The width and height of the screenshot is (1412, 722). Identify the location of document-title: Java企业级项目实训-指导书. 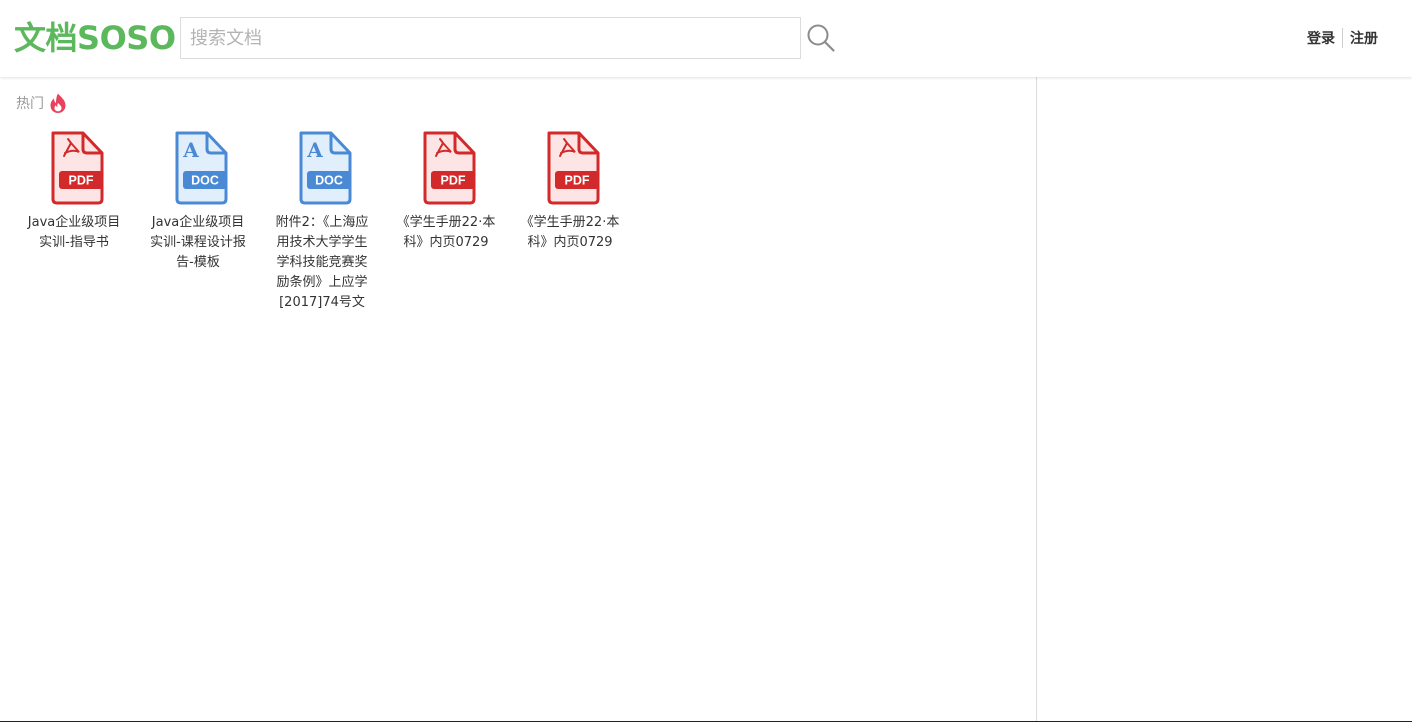
(74, 233).